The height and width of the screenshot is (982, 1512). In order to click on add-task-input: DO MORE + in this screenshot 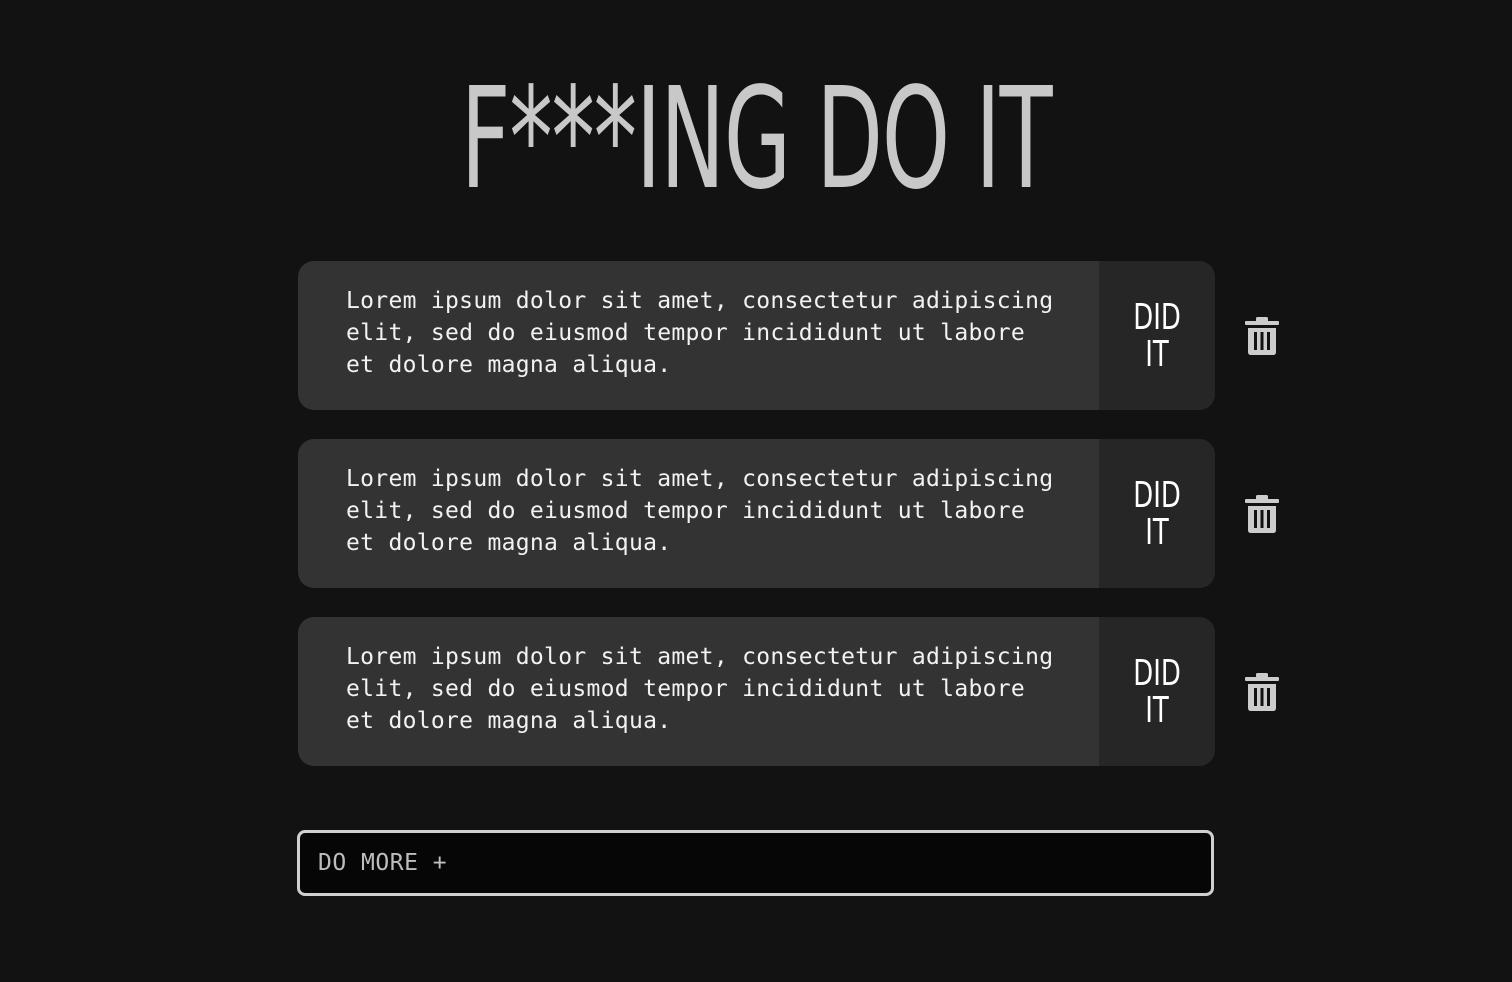, I will do `click(755, 863)`.